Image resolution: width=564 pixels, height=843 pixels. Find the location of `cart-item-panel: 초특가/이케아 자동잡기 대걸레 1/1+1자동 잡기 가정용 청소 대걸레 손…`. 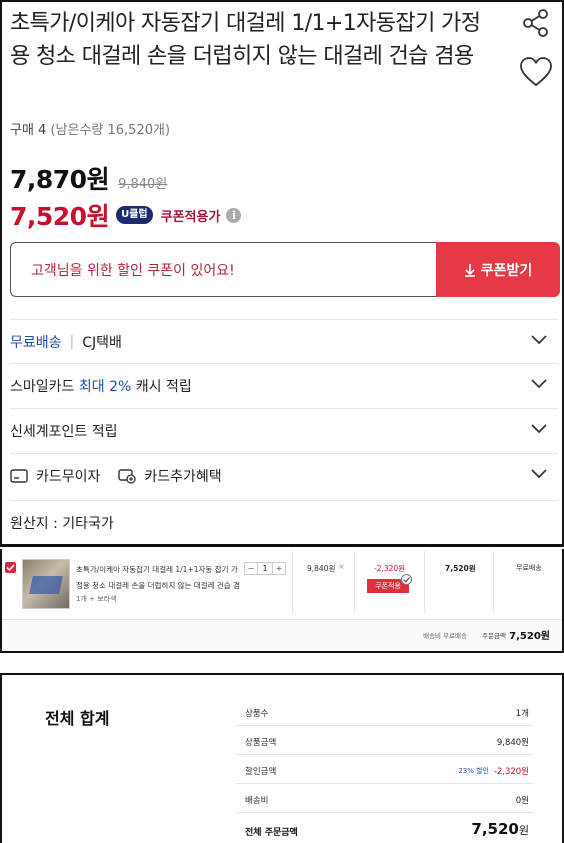

cart-item-panel: 초특가/이케아 자동잡기 대걸레 1/1+1자동 잡기 가정용 청소 대걸레 손… is located at coordinates (282, 601).